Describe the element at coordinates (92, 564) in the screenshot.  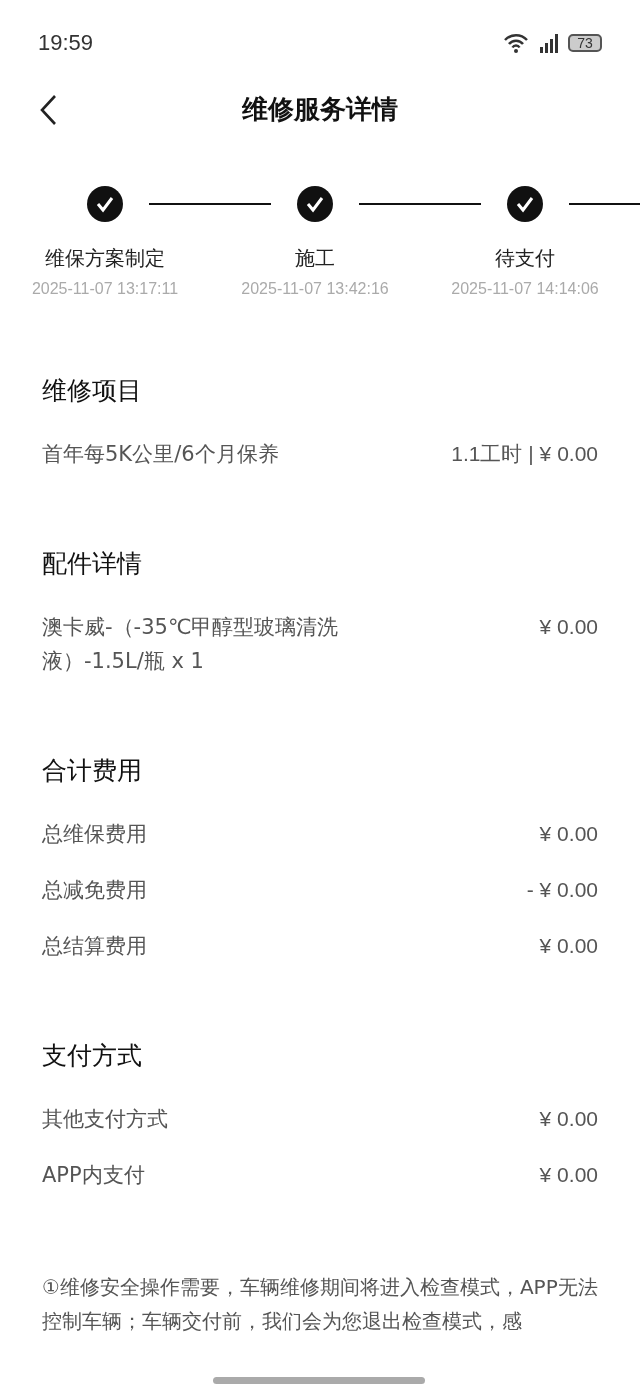
I see `section-title: 配件详情` at that location.